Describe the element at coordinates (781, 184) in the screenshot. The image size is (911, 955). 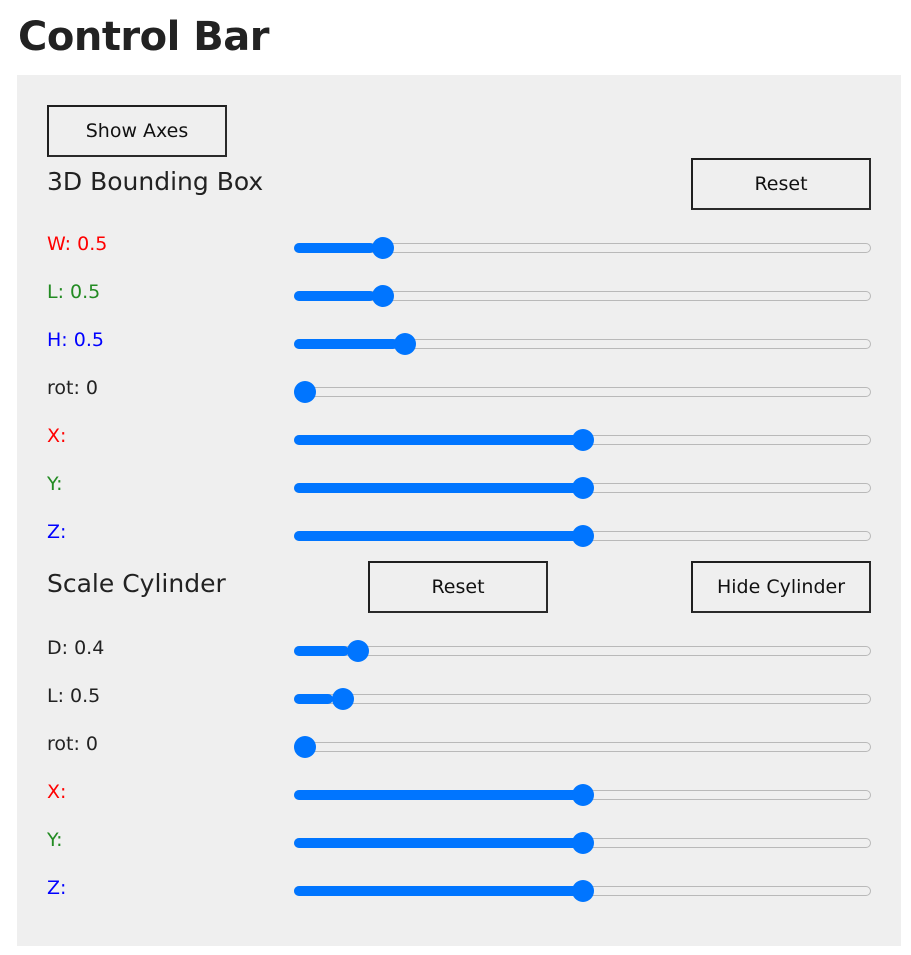
I see `bbox-reset-button: Reset` at that location.